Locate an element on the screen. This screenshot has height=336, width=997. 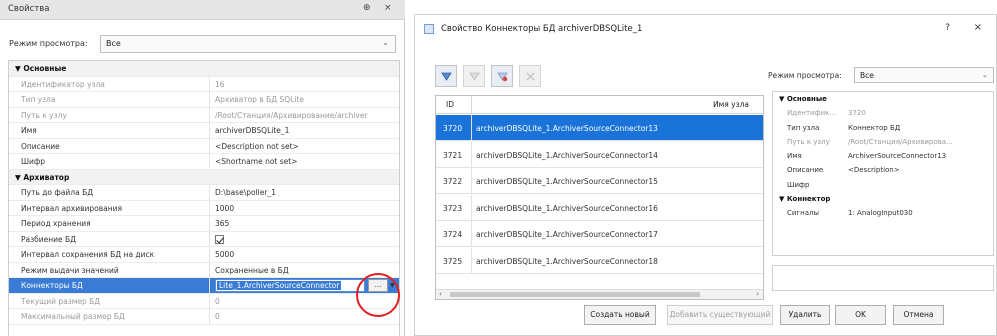
property-group: ▼ Архиватор is located at coordinates (204, 177).